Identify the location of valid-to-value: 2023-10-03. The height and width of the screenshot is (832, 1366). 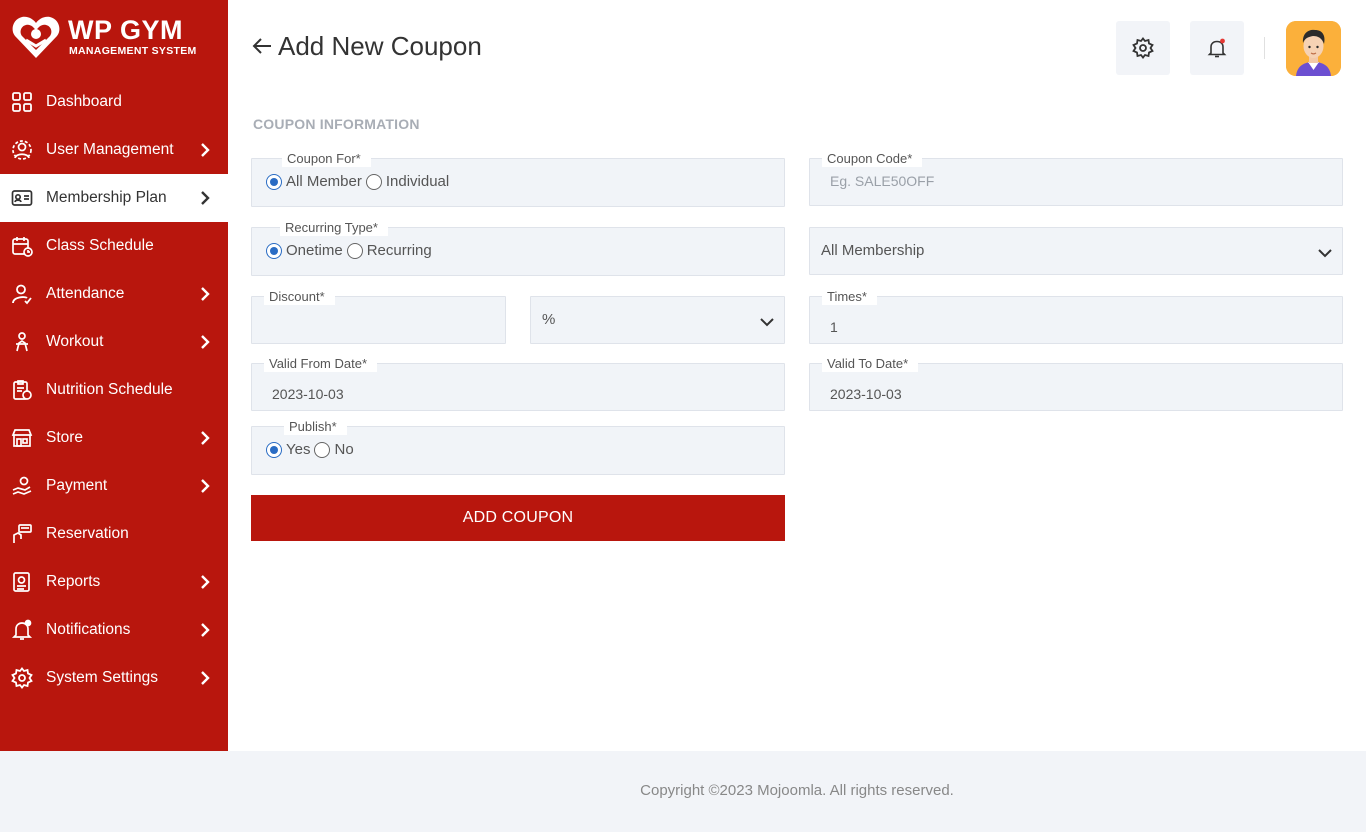
(866, 394).